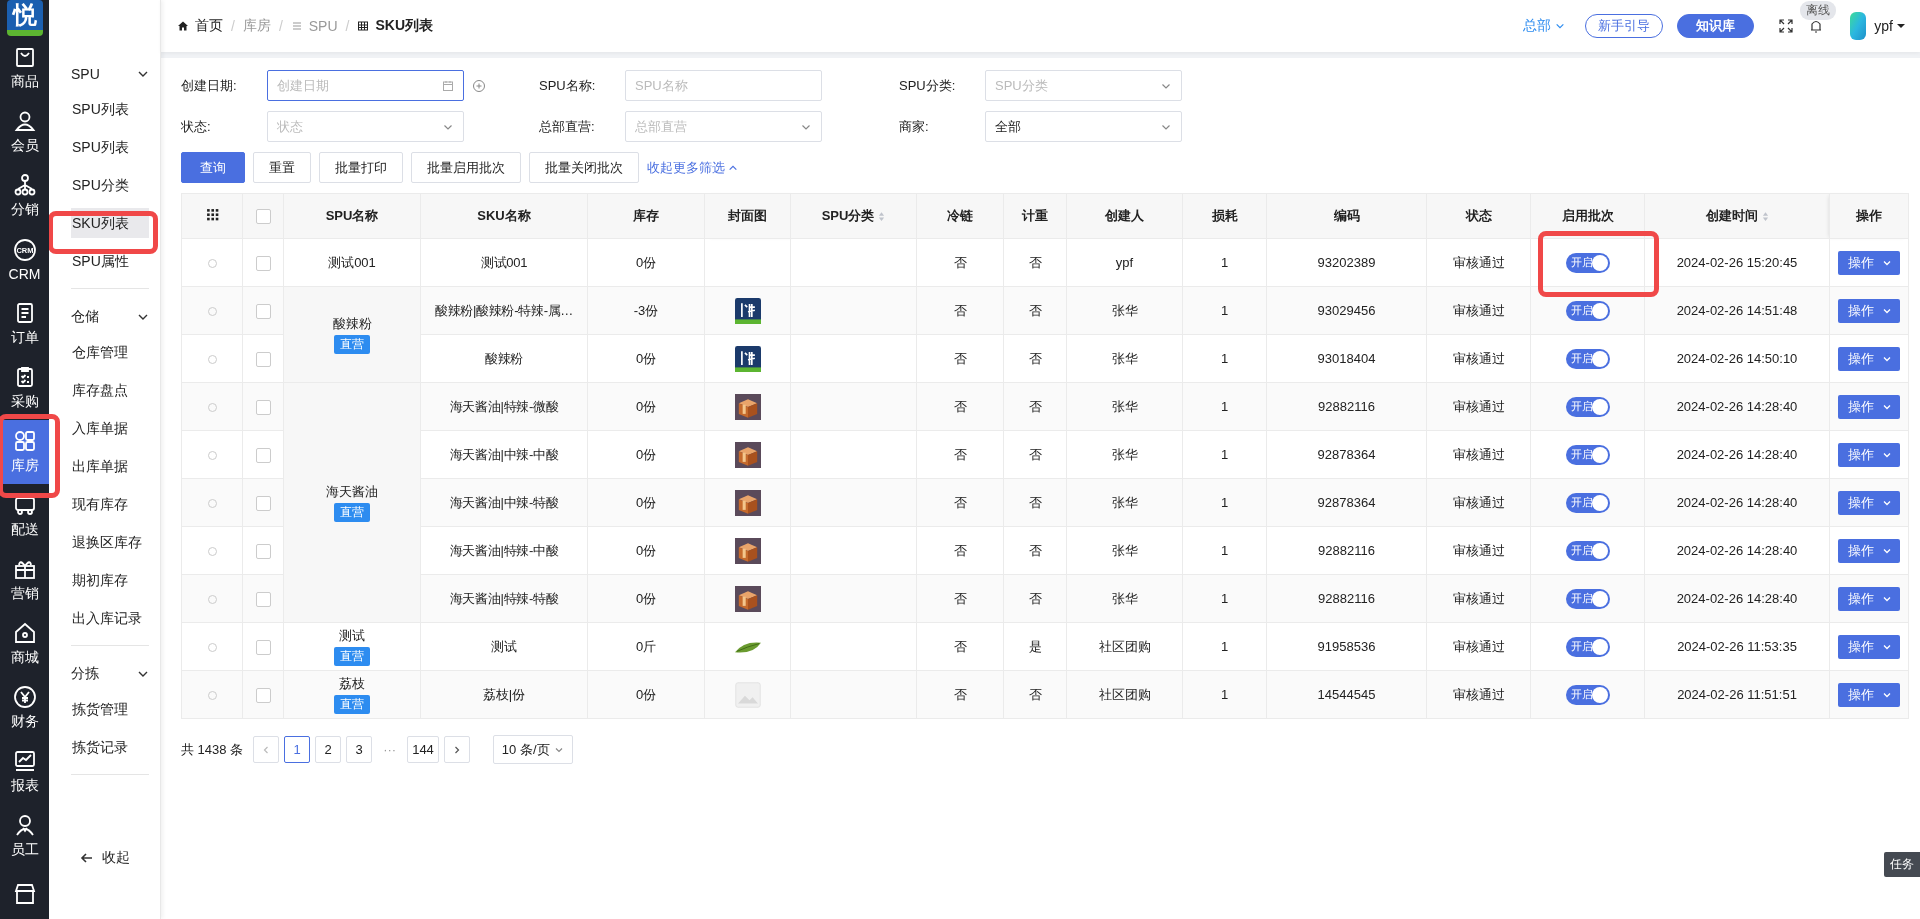  What do you see at coordinates (110, 390) in the screenshot?
I see `menu-item: 库存盘点` at bounding box center [110, 390].